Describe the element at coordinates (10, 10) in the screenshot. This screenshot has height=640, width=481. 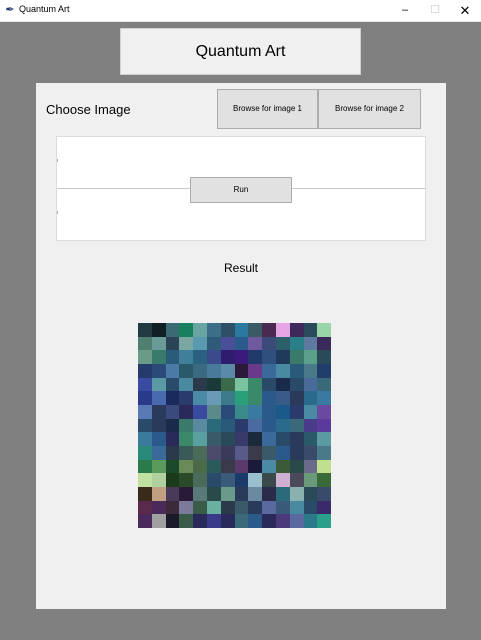
I see `feather-icon: ✒` at that location.